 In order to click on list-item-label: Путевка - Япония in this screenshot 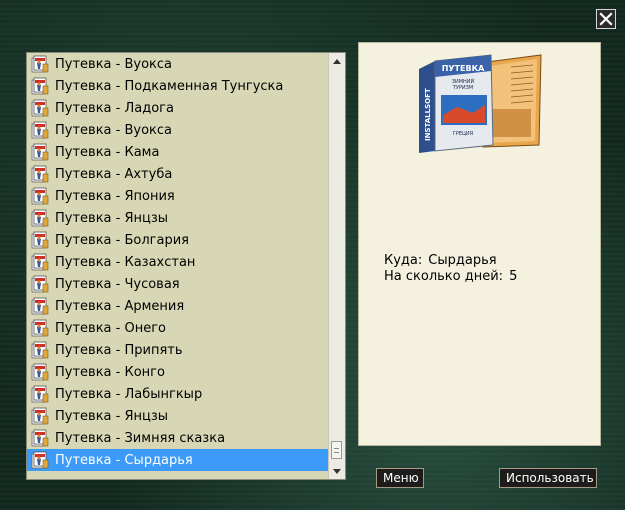, I will do `click(115, 196)`.